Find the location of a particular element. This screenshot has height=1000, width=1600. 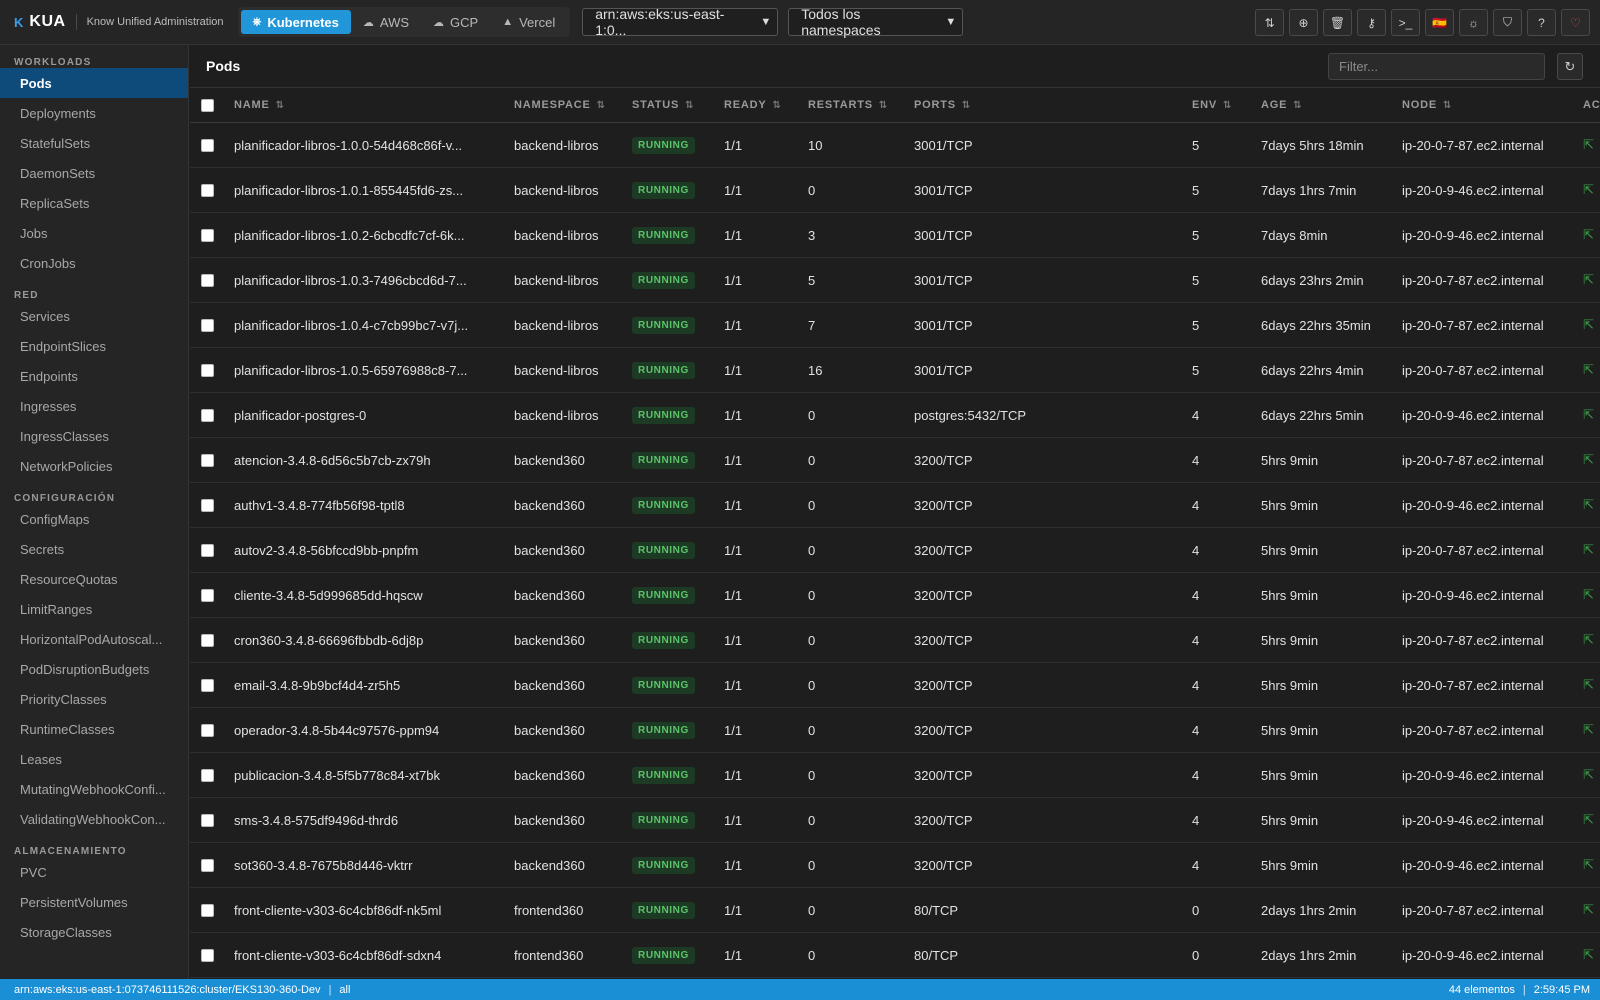

refresh-button: ↻ is located at coordinates (1570, 66).